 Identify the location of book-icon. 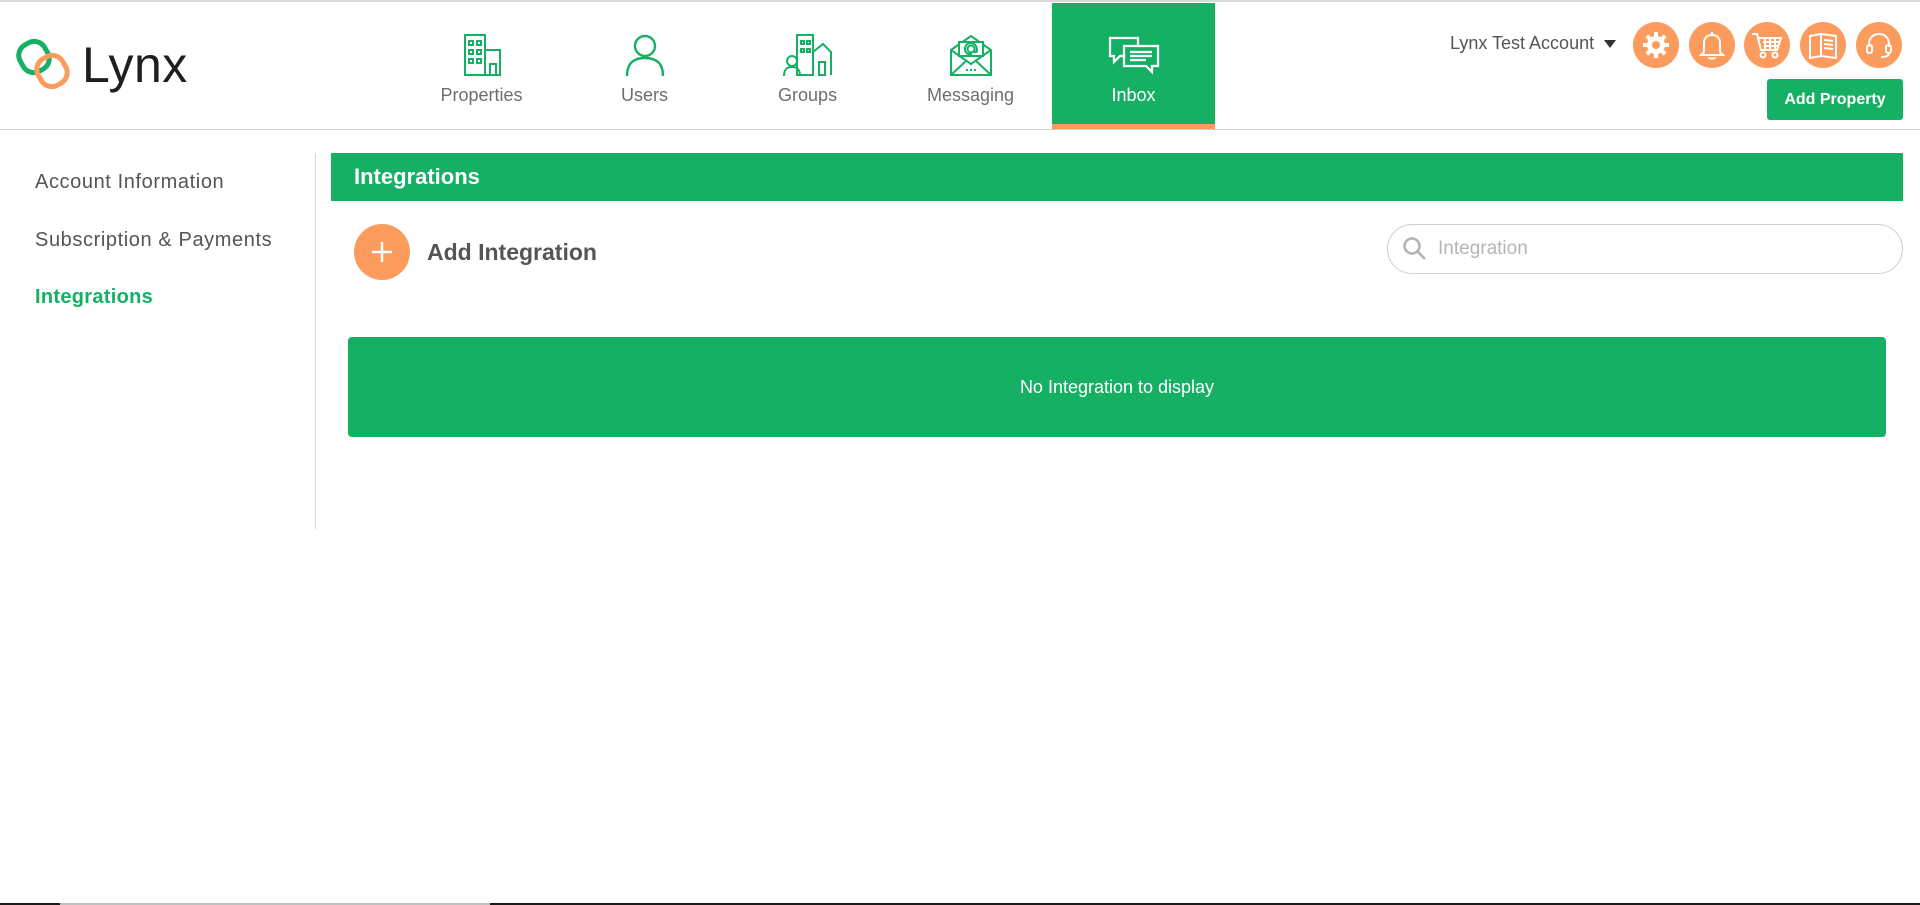
(1823, 45).